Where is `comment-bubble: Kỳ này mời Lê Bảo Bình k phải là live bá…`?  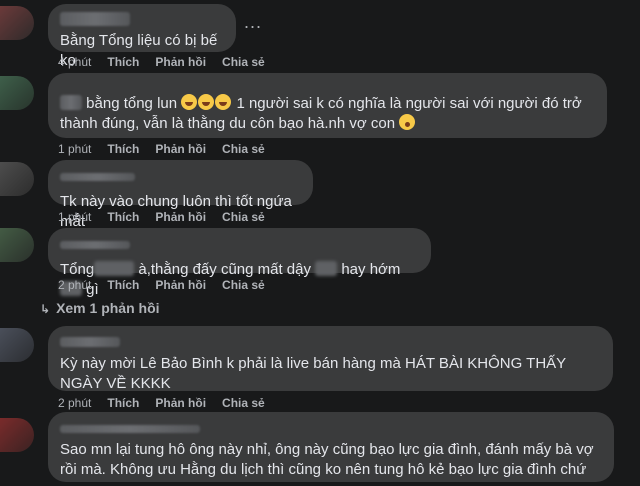 comment-bubble: Kỳ này mời Lê Bảo Bình k phải là live bá… is located at coordinates (330, 359).